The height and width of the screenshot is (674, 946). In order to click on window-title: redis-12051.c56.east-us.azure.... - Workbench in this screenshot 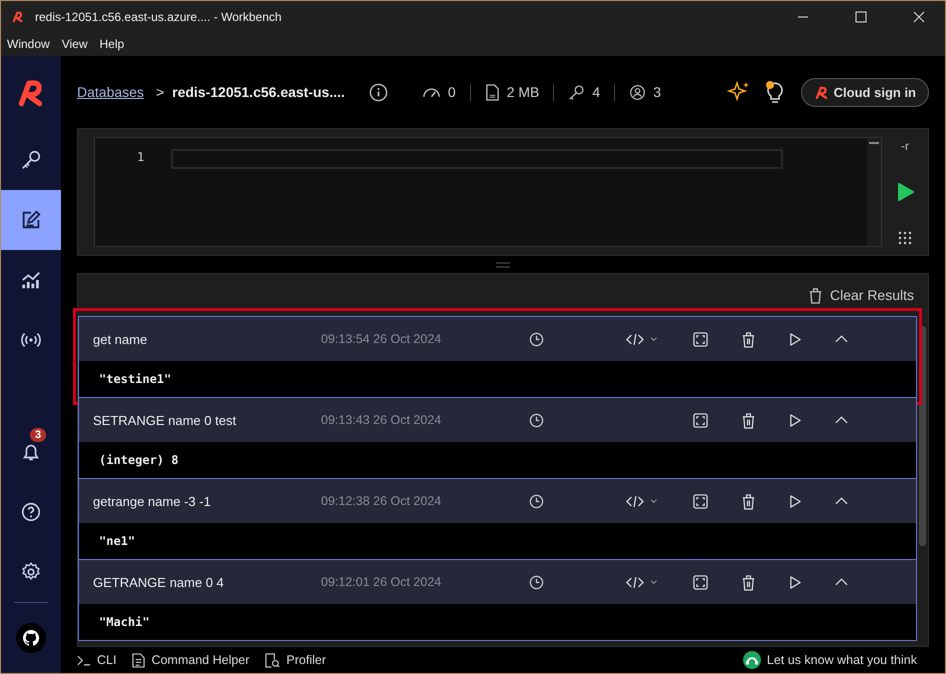, I will do `click(158, 17)`.